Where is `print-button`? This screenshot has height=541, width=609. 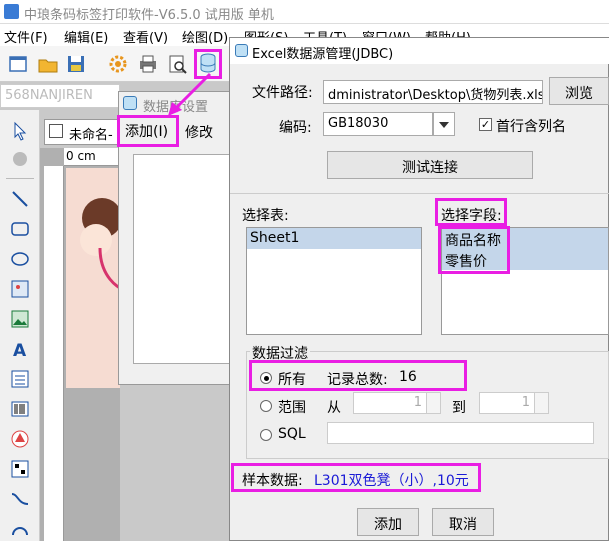 print-button is located at coordinates (148, 64).